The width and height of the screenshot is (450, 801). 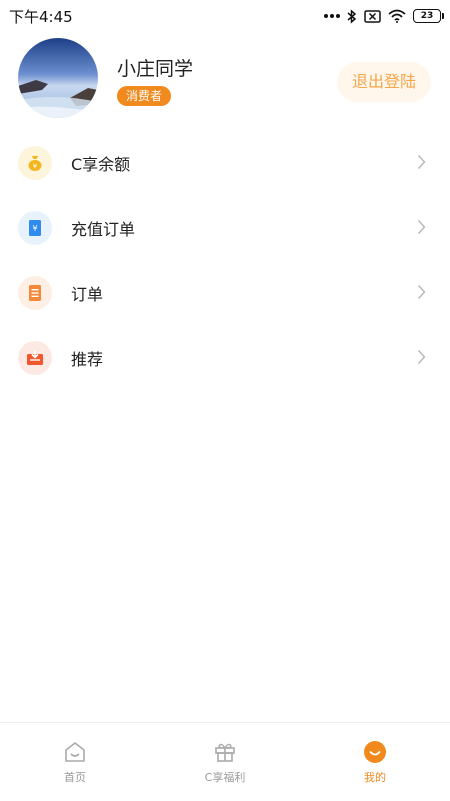 I want to click on gift-icon, so click(x=225, y=752).